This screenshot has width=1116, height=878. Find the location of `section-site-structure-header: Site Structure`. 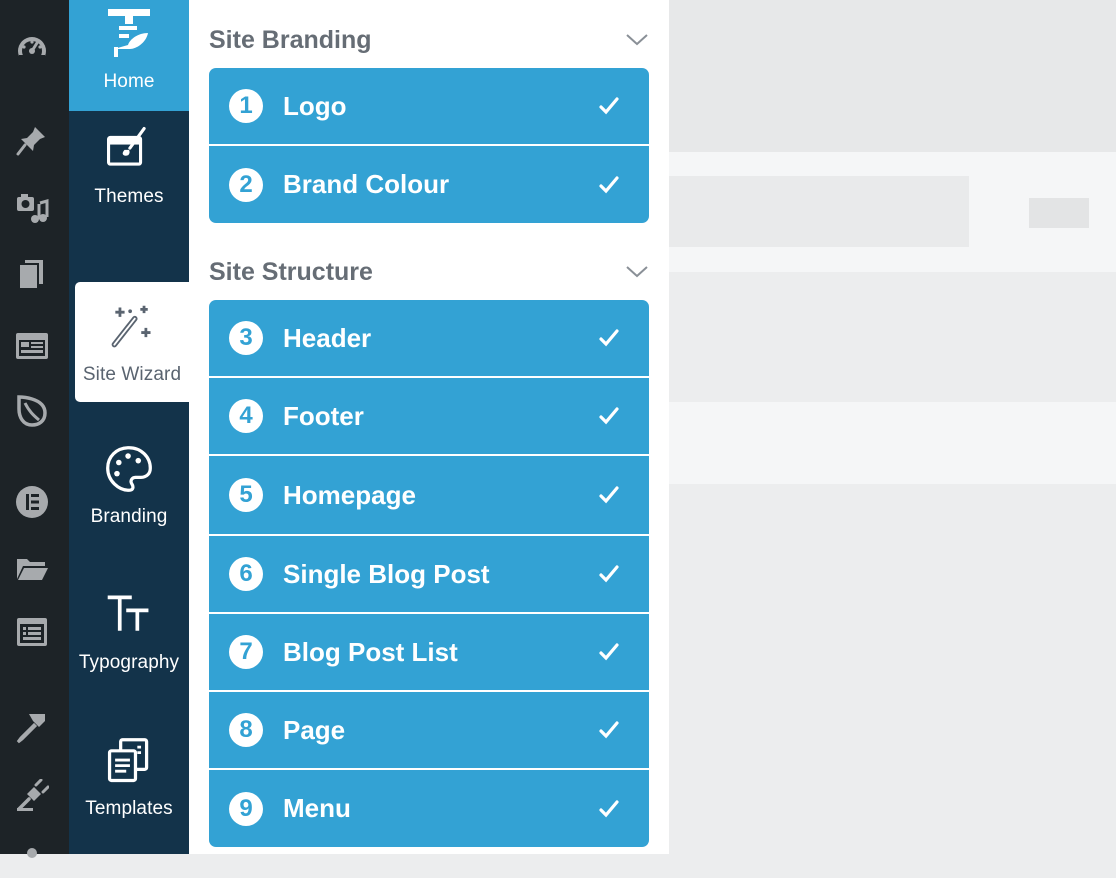

section-site-structure-header: Site Structure is located at coordinates (429, 272).